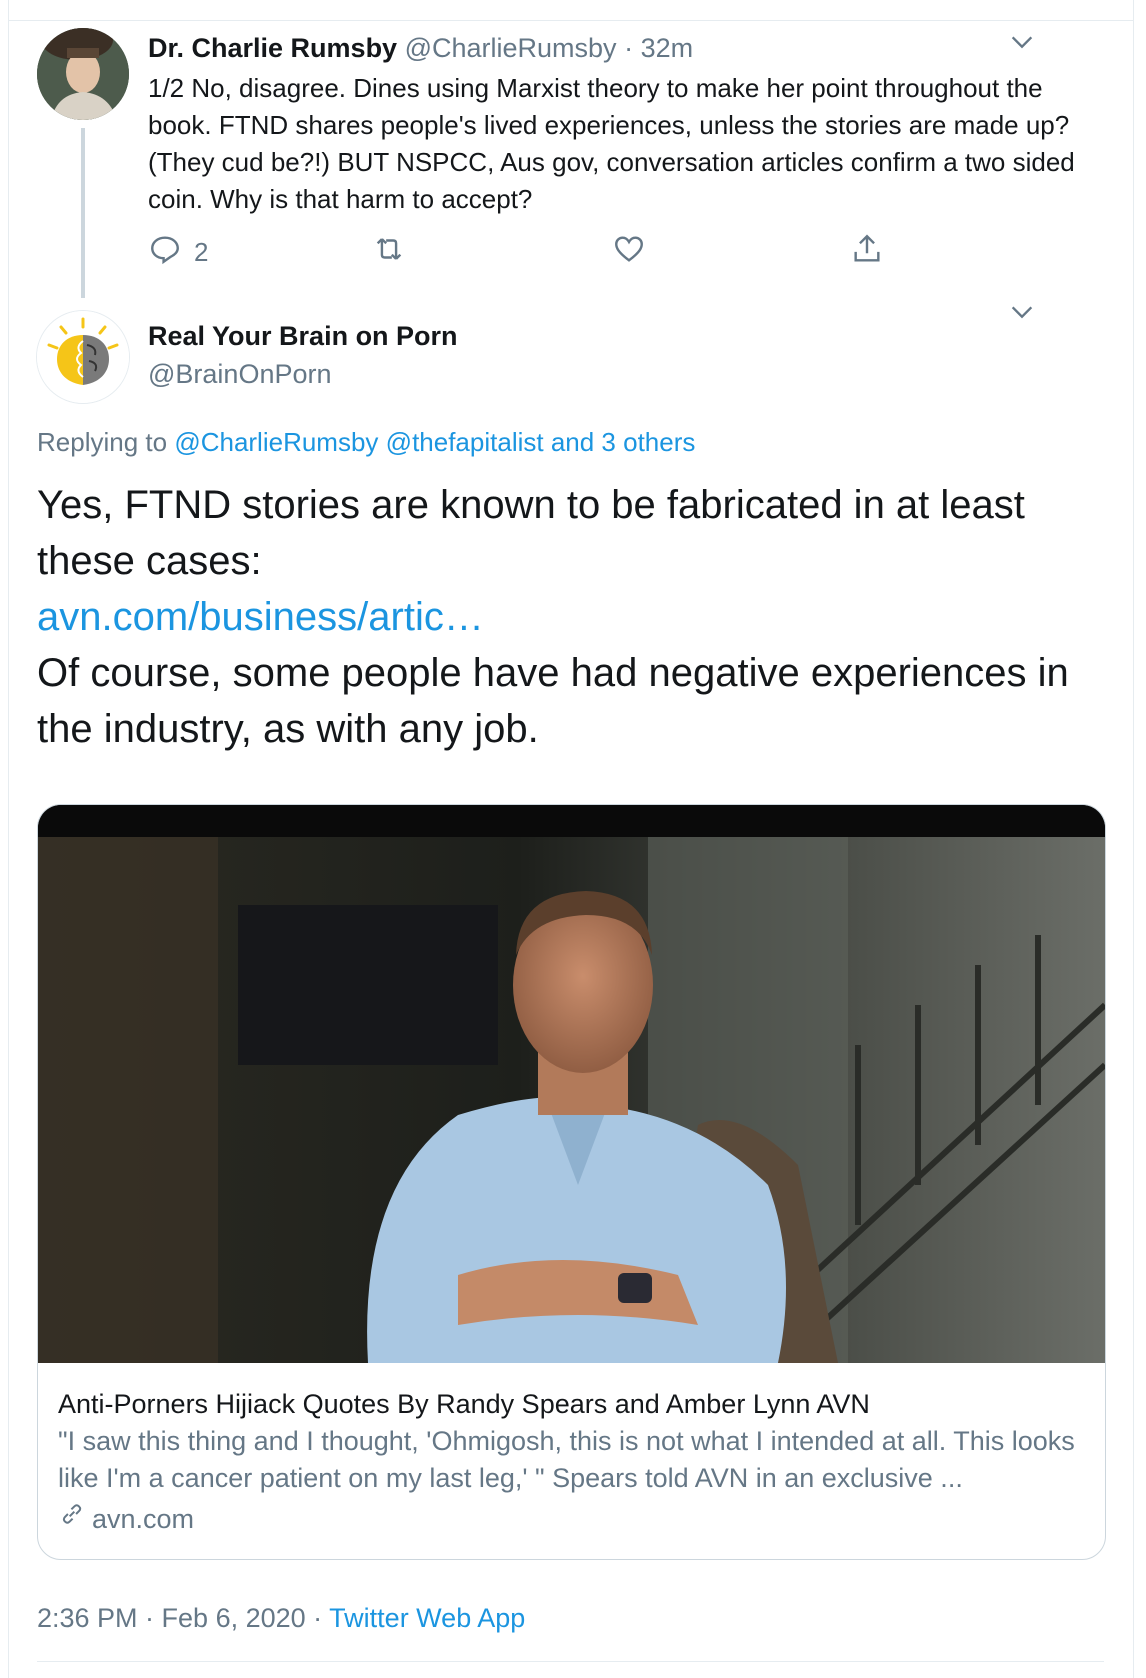 This screenshot has width=1146, height=1678. I want to click on reply-handle: @BrainOnPorn, so click(240, 374).